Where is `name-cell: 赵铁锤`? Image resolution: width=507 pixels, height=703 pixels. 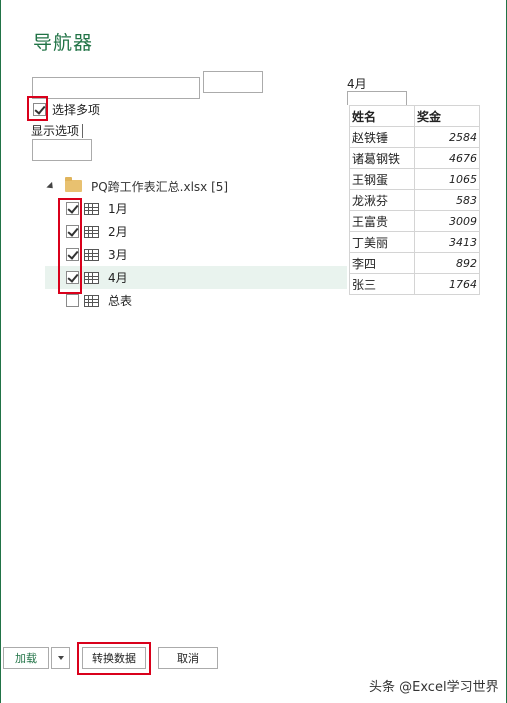 name-cell: 赵铁锤 is located at coordinates (382, 137).